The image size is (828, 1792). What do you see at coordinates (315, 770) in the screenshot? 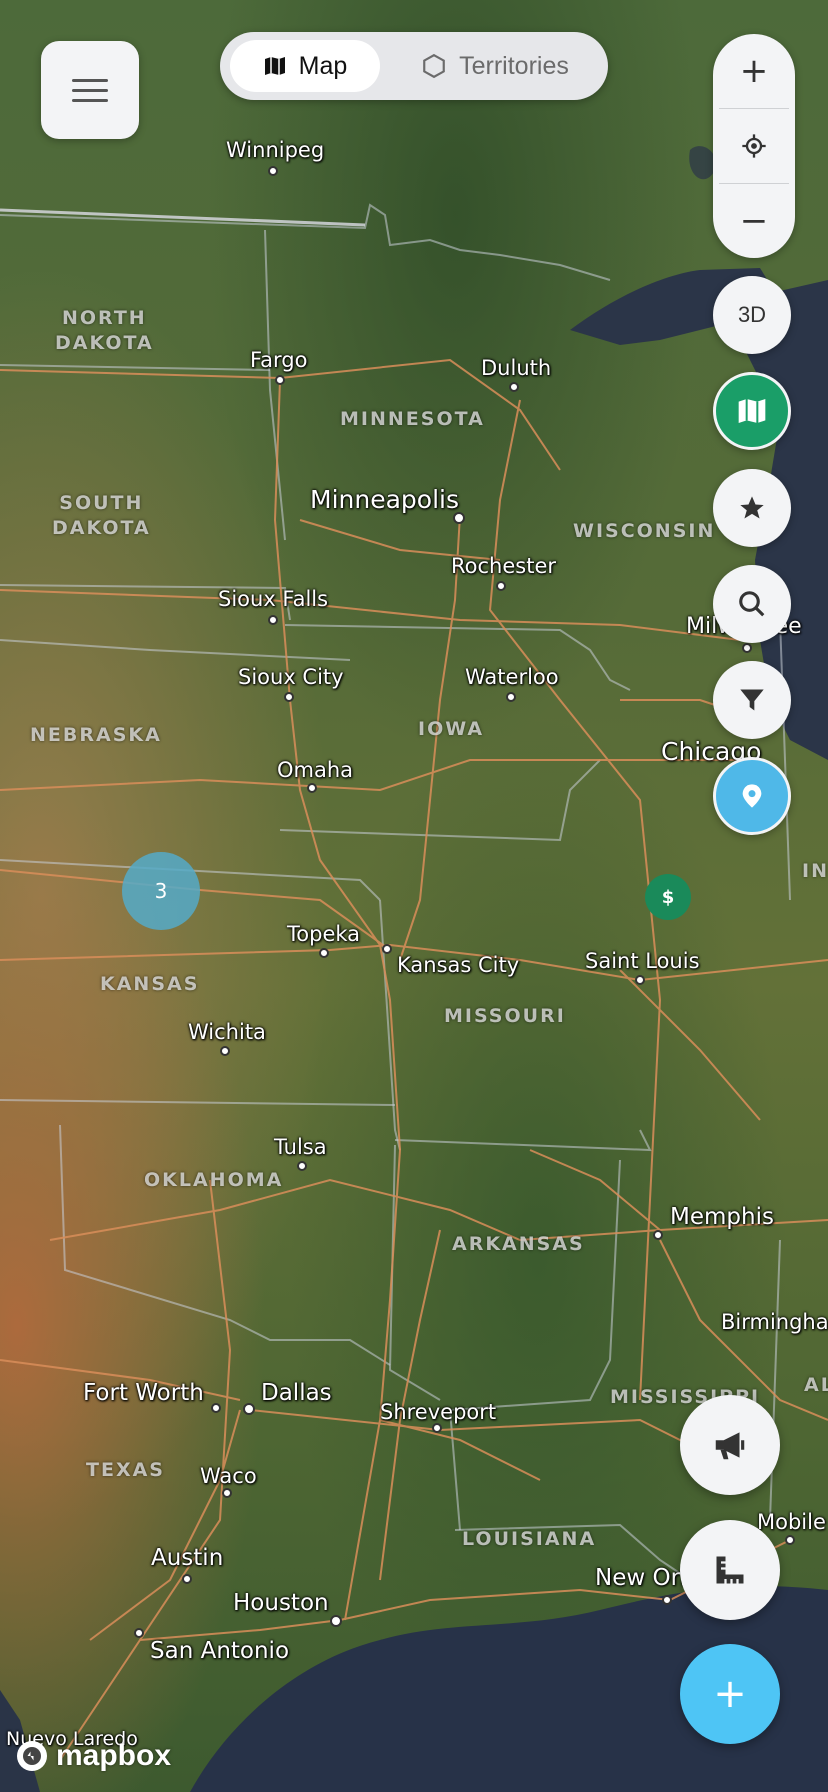
I see `city-label: Omaha` at bounding box center [315, 770].